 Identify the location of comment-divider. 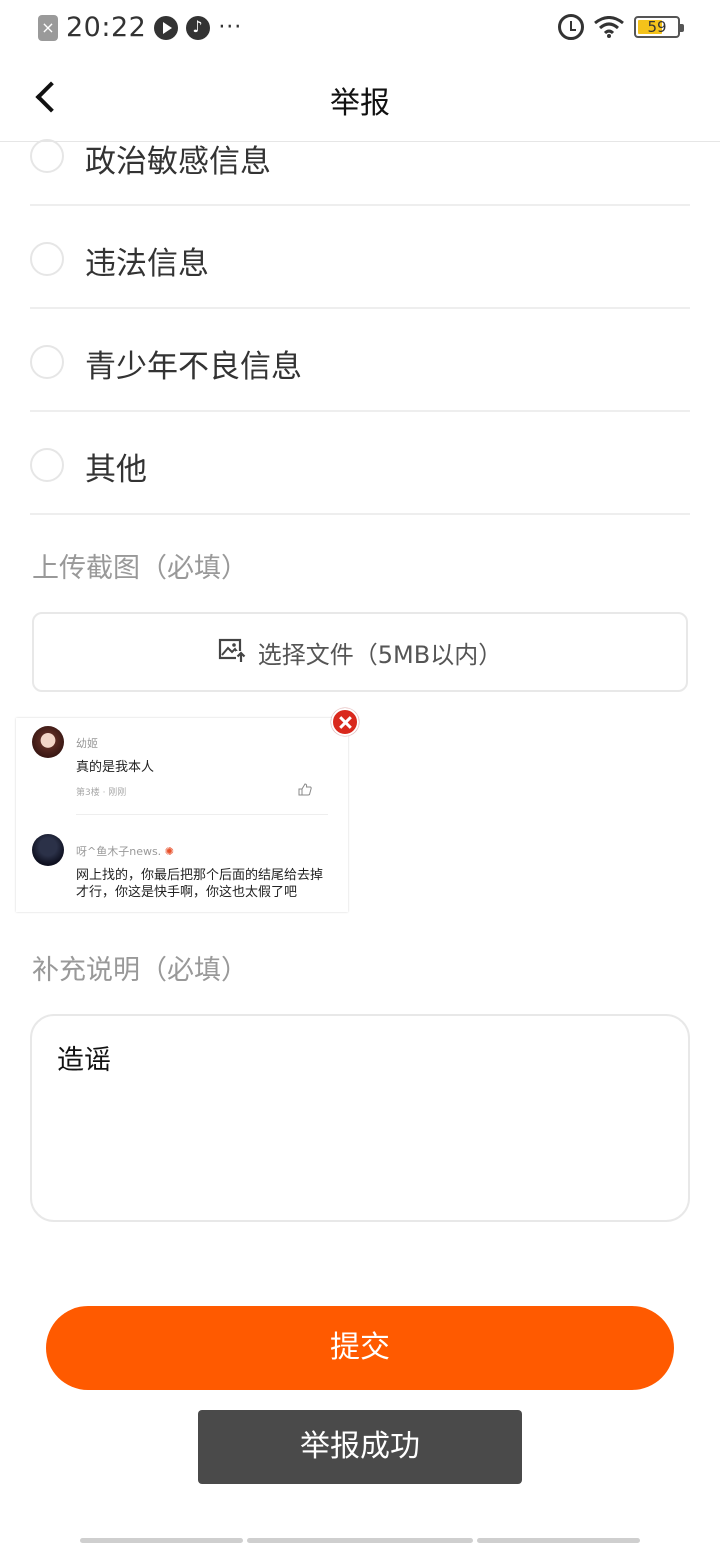
(202, 814).